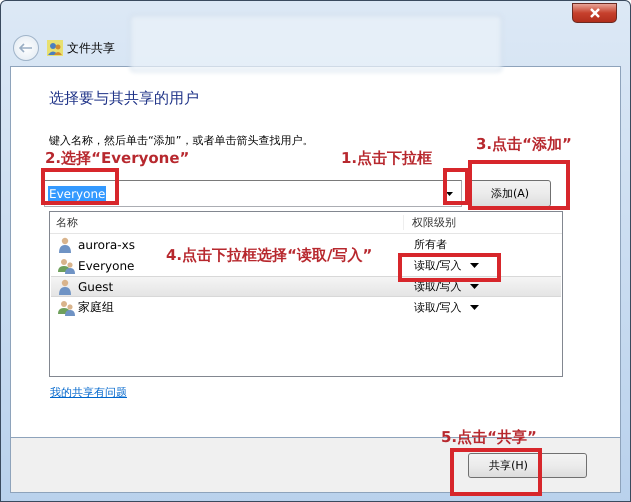  Describe the element at coordinates (269, 255) in the screenshot. I see `annotation-text: 4.点击下拉框选择“读取/写入”` at that location.